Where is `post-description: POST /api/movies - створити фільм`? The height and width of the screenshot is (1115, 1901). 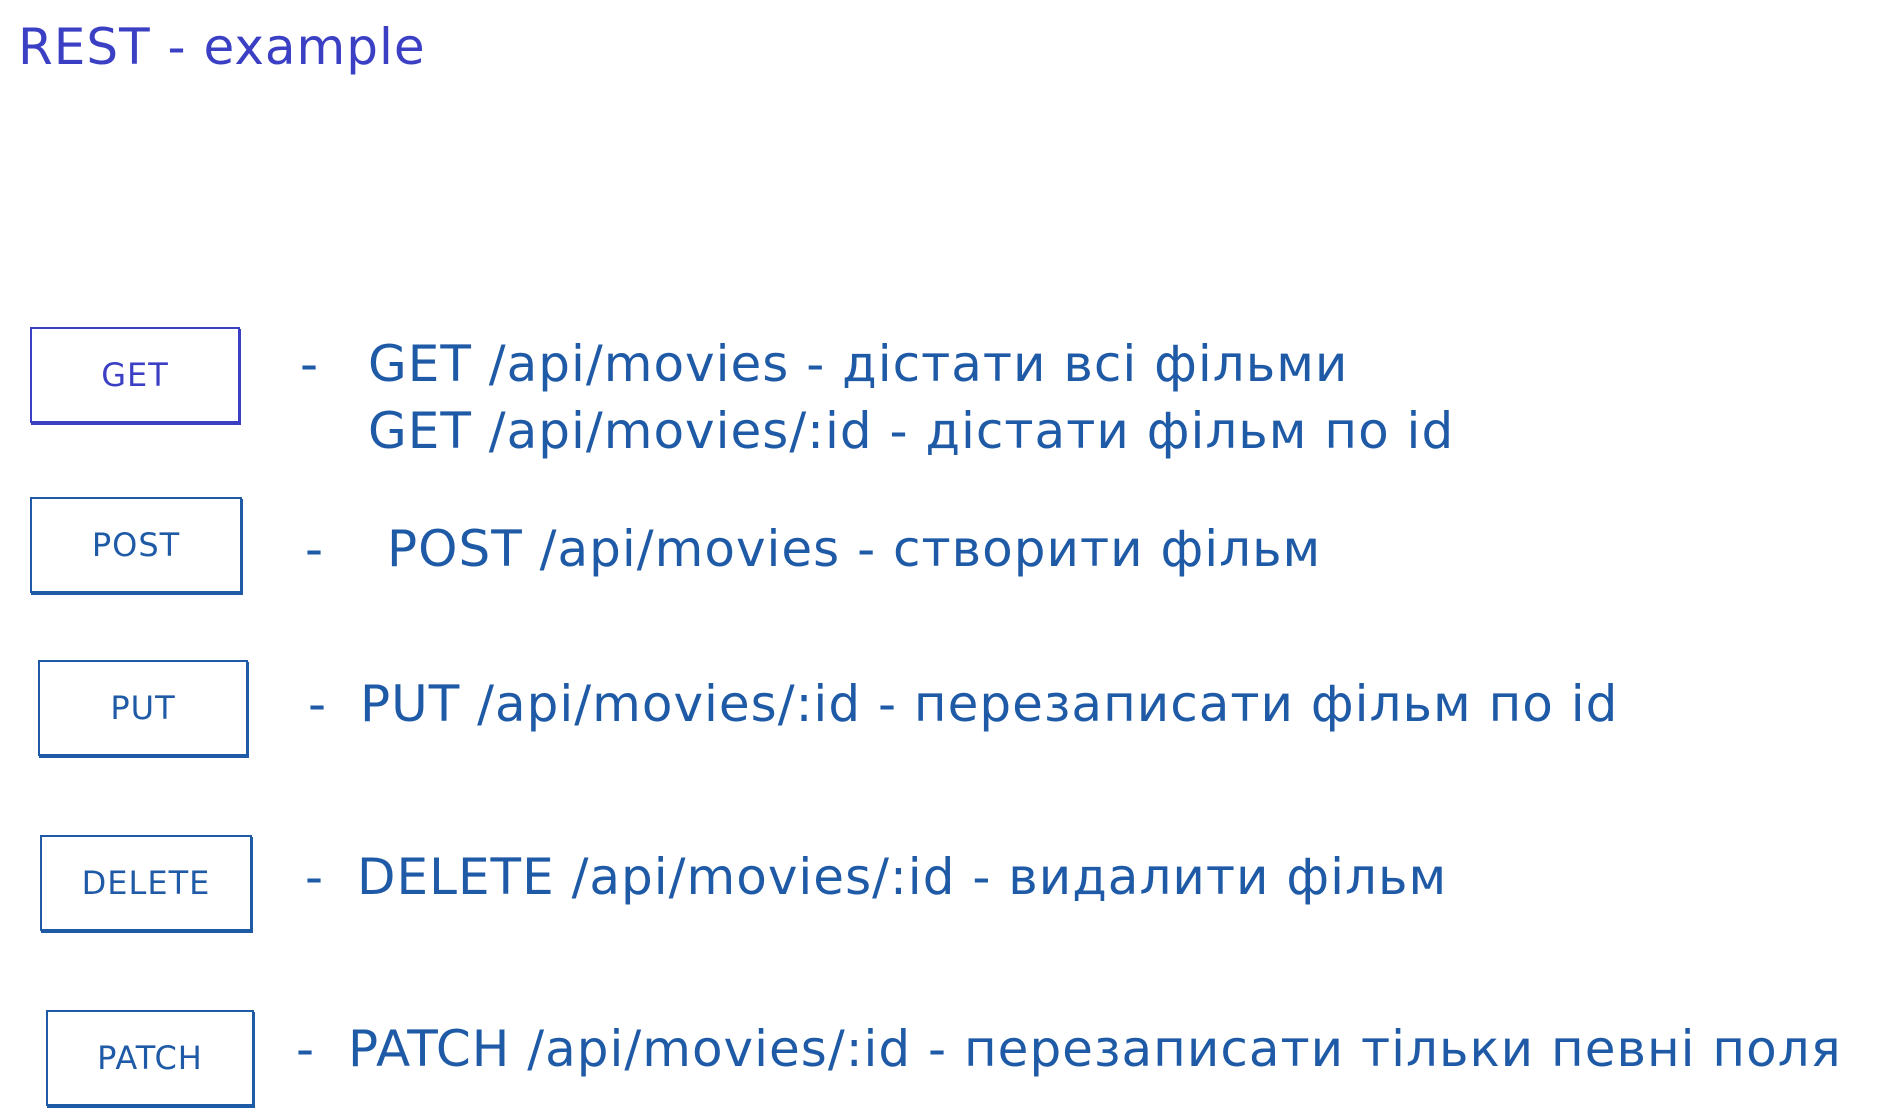 post-description: POST /api/movies - створити фільм is located at coordinates (854, 549).